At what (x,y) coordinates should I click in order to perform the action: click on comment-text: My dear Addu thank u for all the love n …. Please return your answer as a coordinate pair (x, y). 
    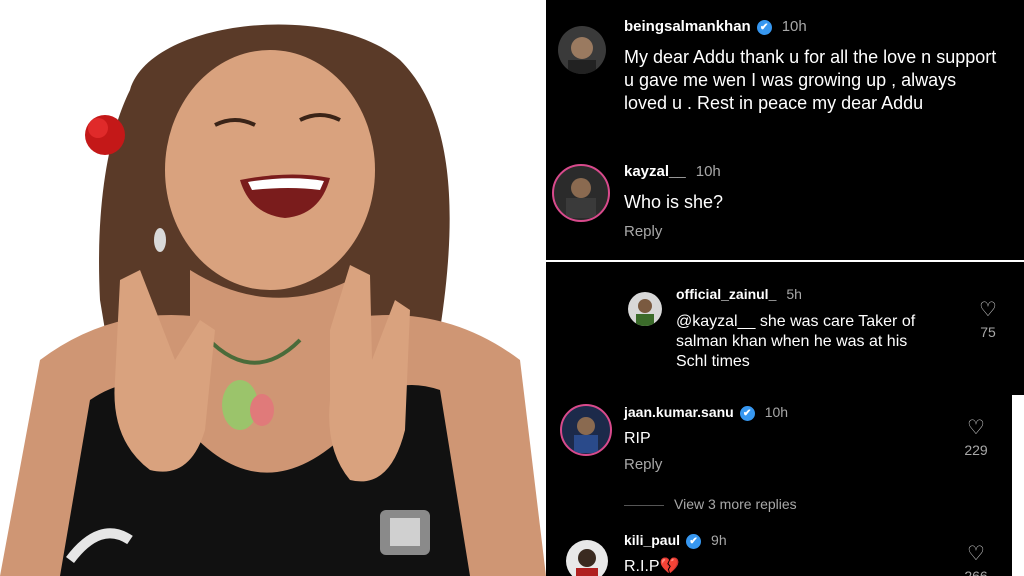
    Looking at the image, I should click on (810, 80).